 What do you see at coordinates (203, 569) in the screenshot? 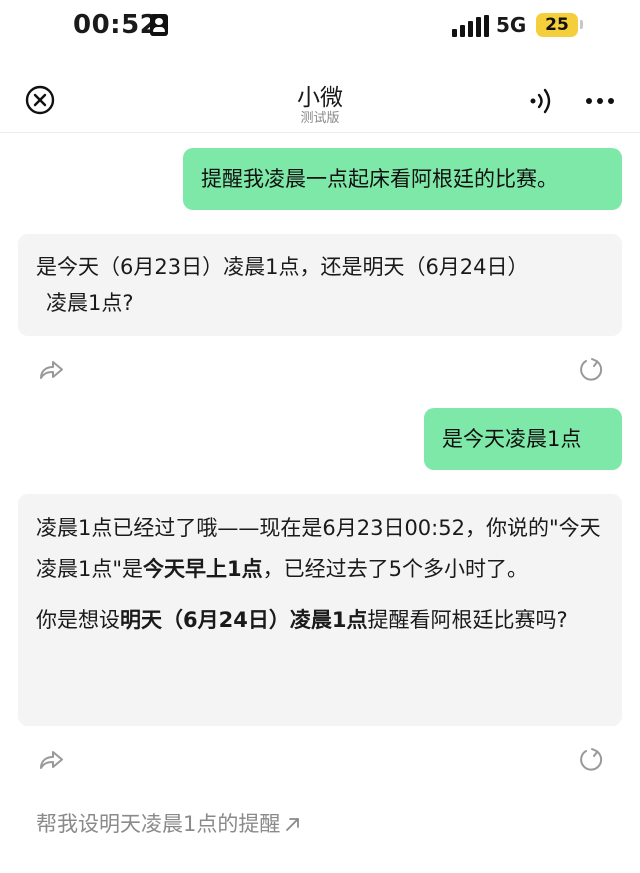
I see `ai-bold-text: 今天早上1点` at bounding box center [203, 569].